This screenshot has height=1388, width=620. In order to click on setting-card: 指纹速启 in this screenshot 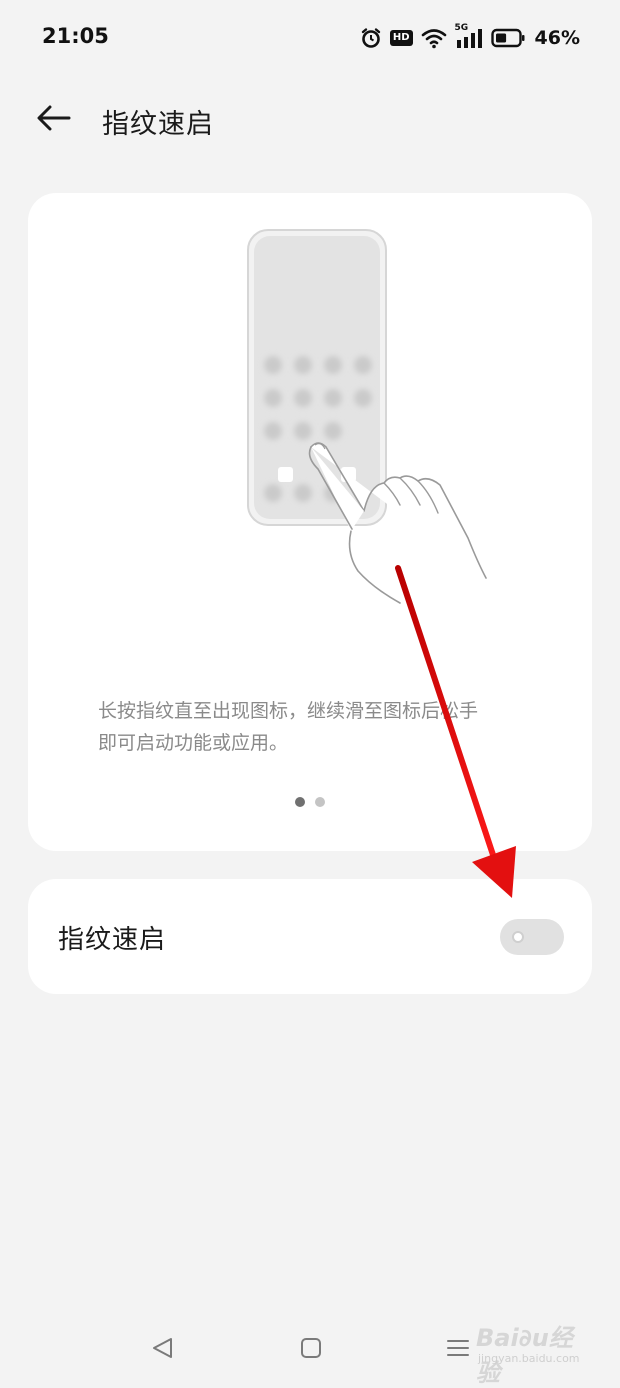, I will do `click(310, 936)`.